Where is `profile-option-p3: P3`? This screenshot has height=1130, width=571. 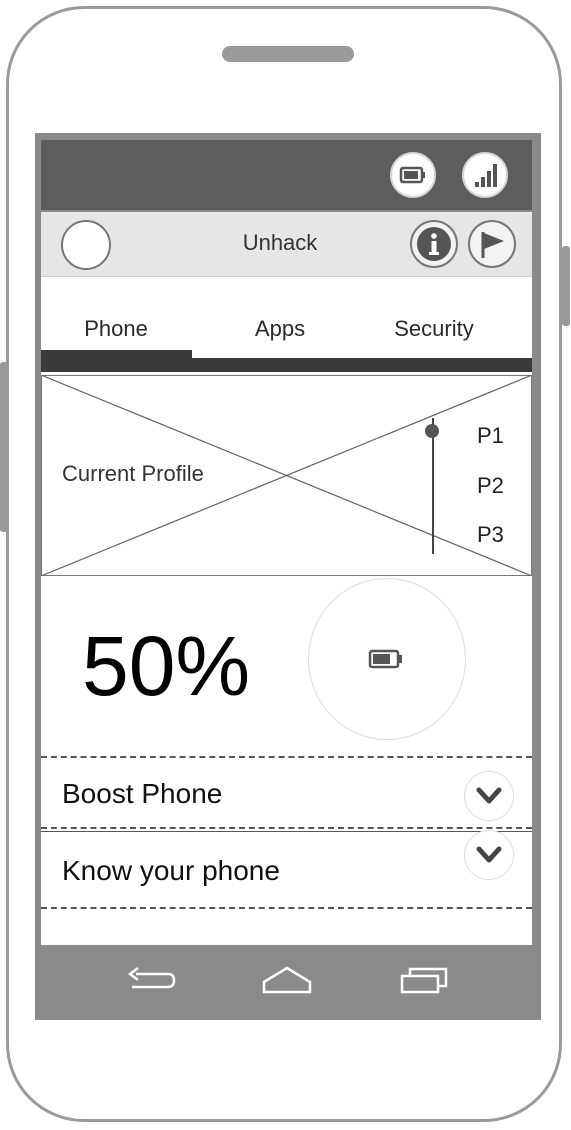
profile-option-p3: P3 is located at coordinates (490, 535).